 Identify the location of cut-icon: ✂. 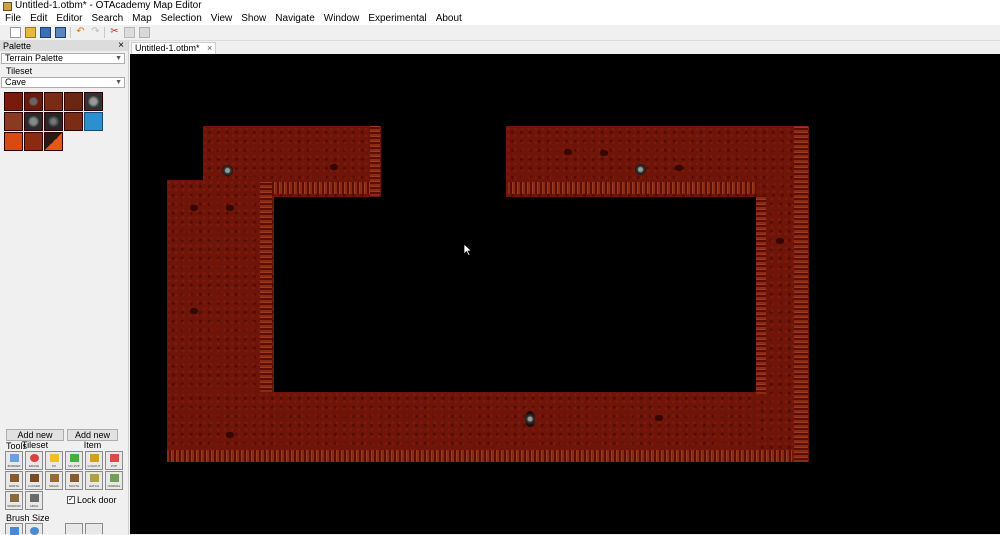
(114, 32).